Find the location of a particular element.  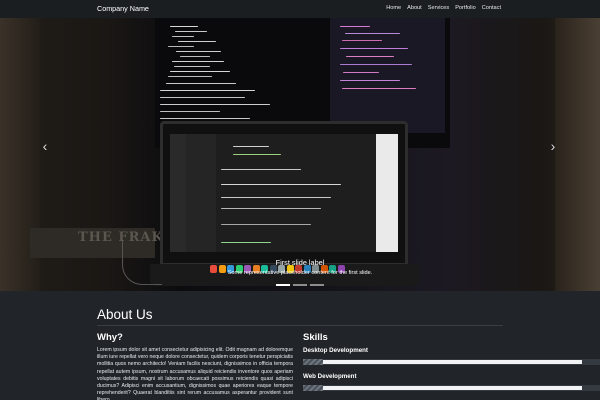

nav-link-services: Services is located at coordinates (438, 8).